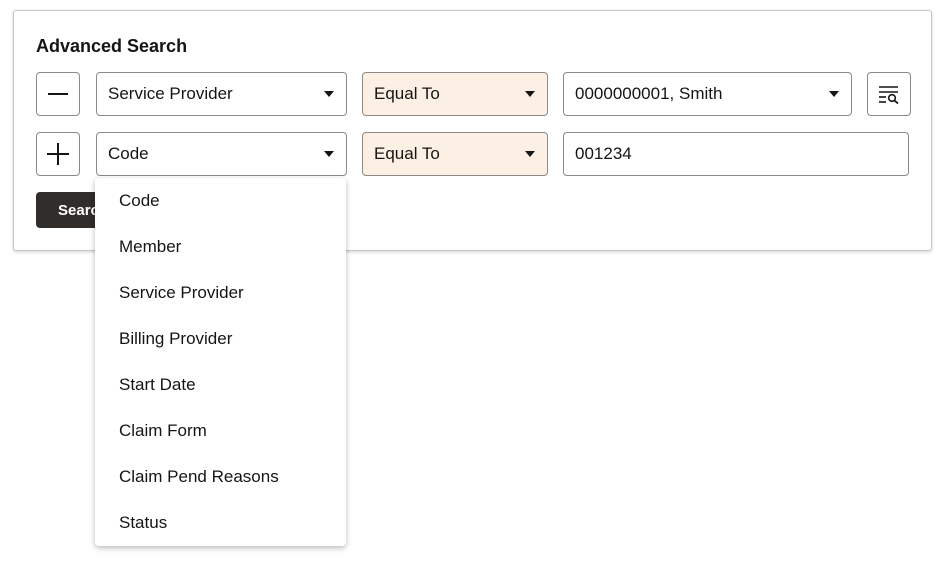 This screenshot has width=947, height=579. Describe the element at coordinates (455, 94) in the screenshot. I see `operator-select-row-1: Equal To` at that location.